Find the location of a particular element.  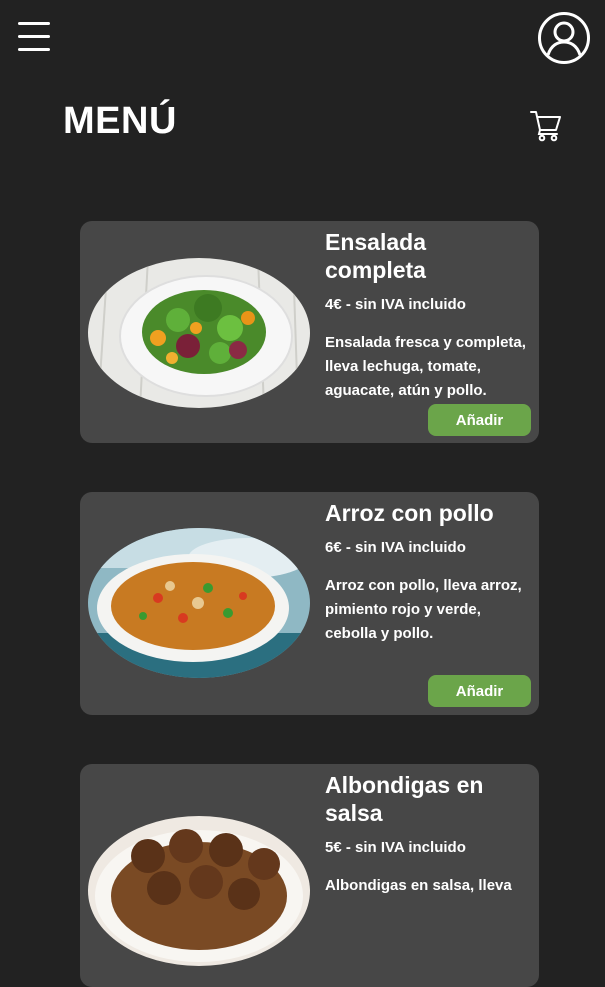

dish-price: 6€ - sin IVA incluido is located at coordinates (395, 547).